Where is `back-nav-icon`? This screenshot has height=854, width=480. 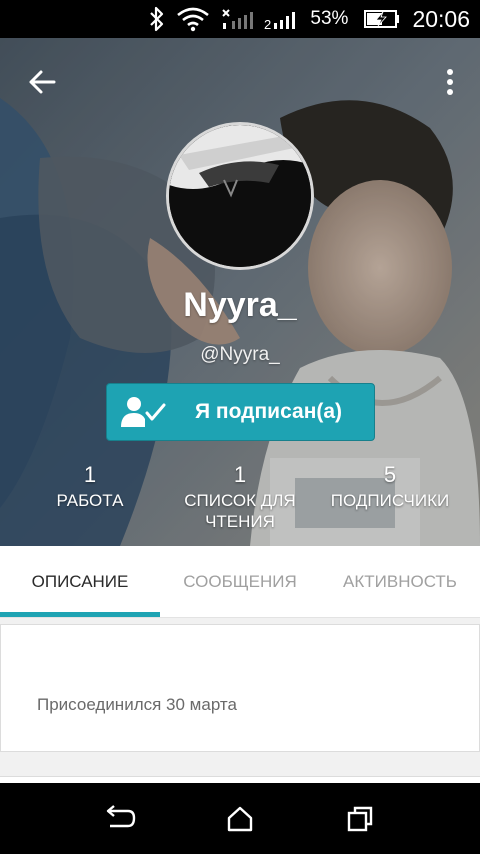
back-nav-icon is located at coordinates (121, 816).